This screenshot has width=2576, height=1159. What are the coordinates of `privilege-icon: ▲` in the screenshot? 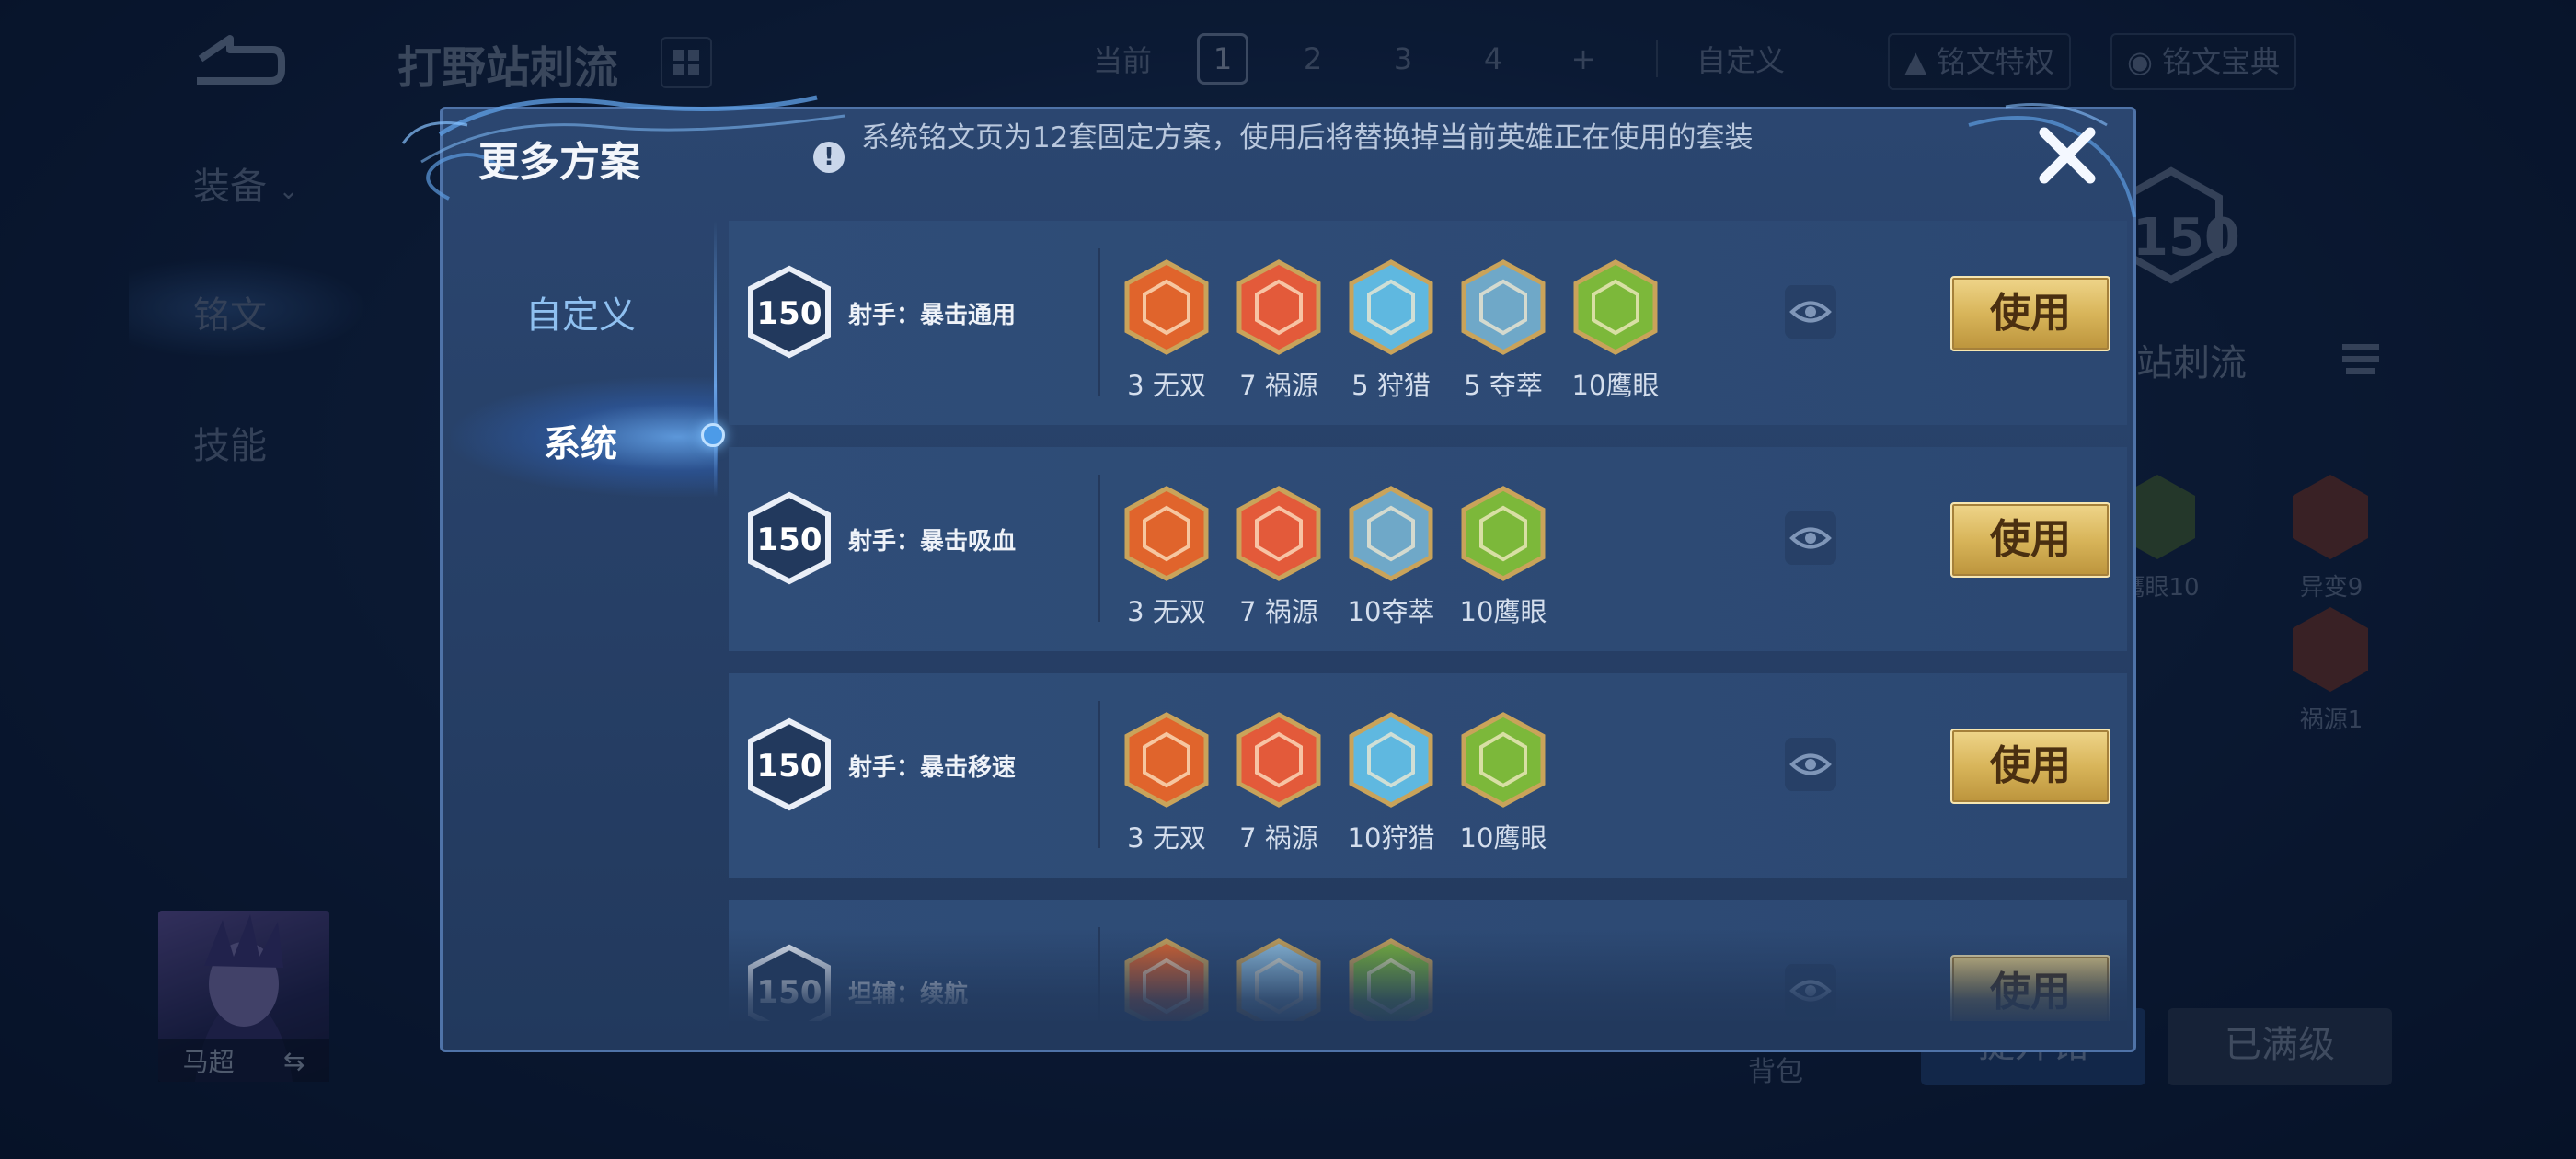 It's located at (1920, 61).